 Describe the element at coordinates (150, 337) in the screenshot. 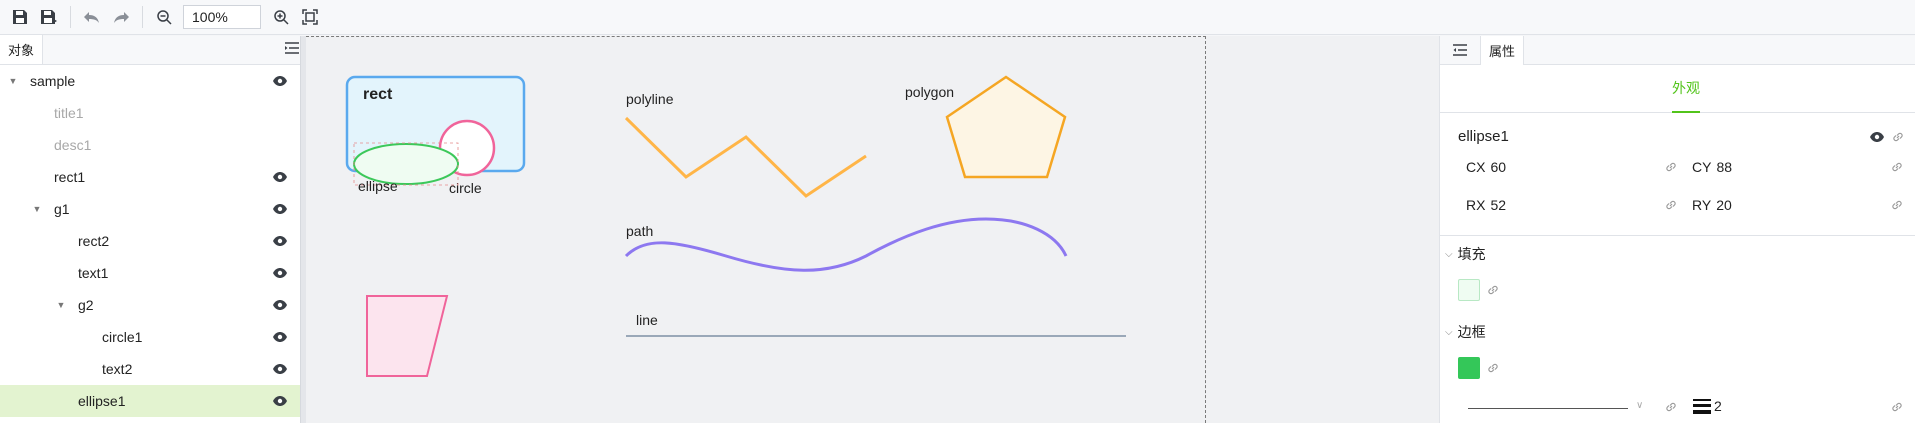

I see `tree-item-circle1: circle1` at that location.